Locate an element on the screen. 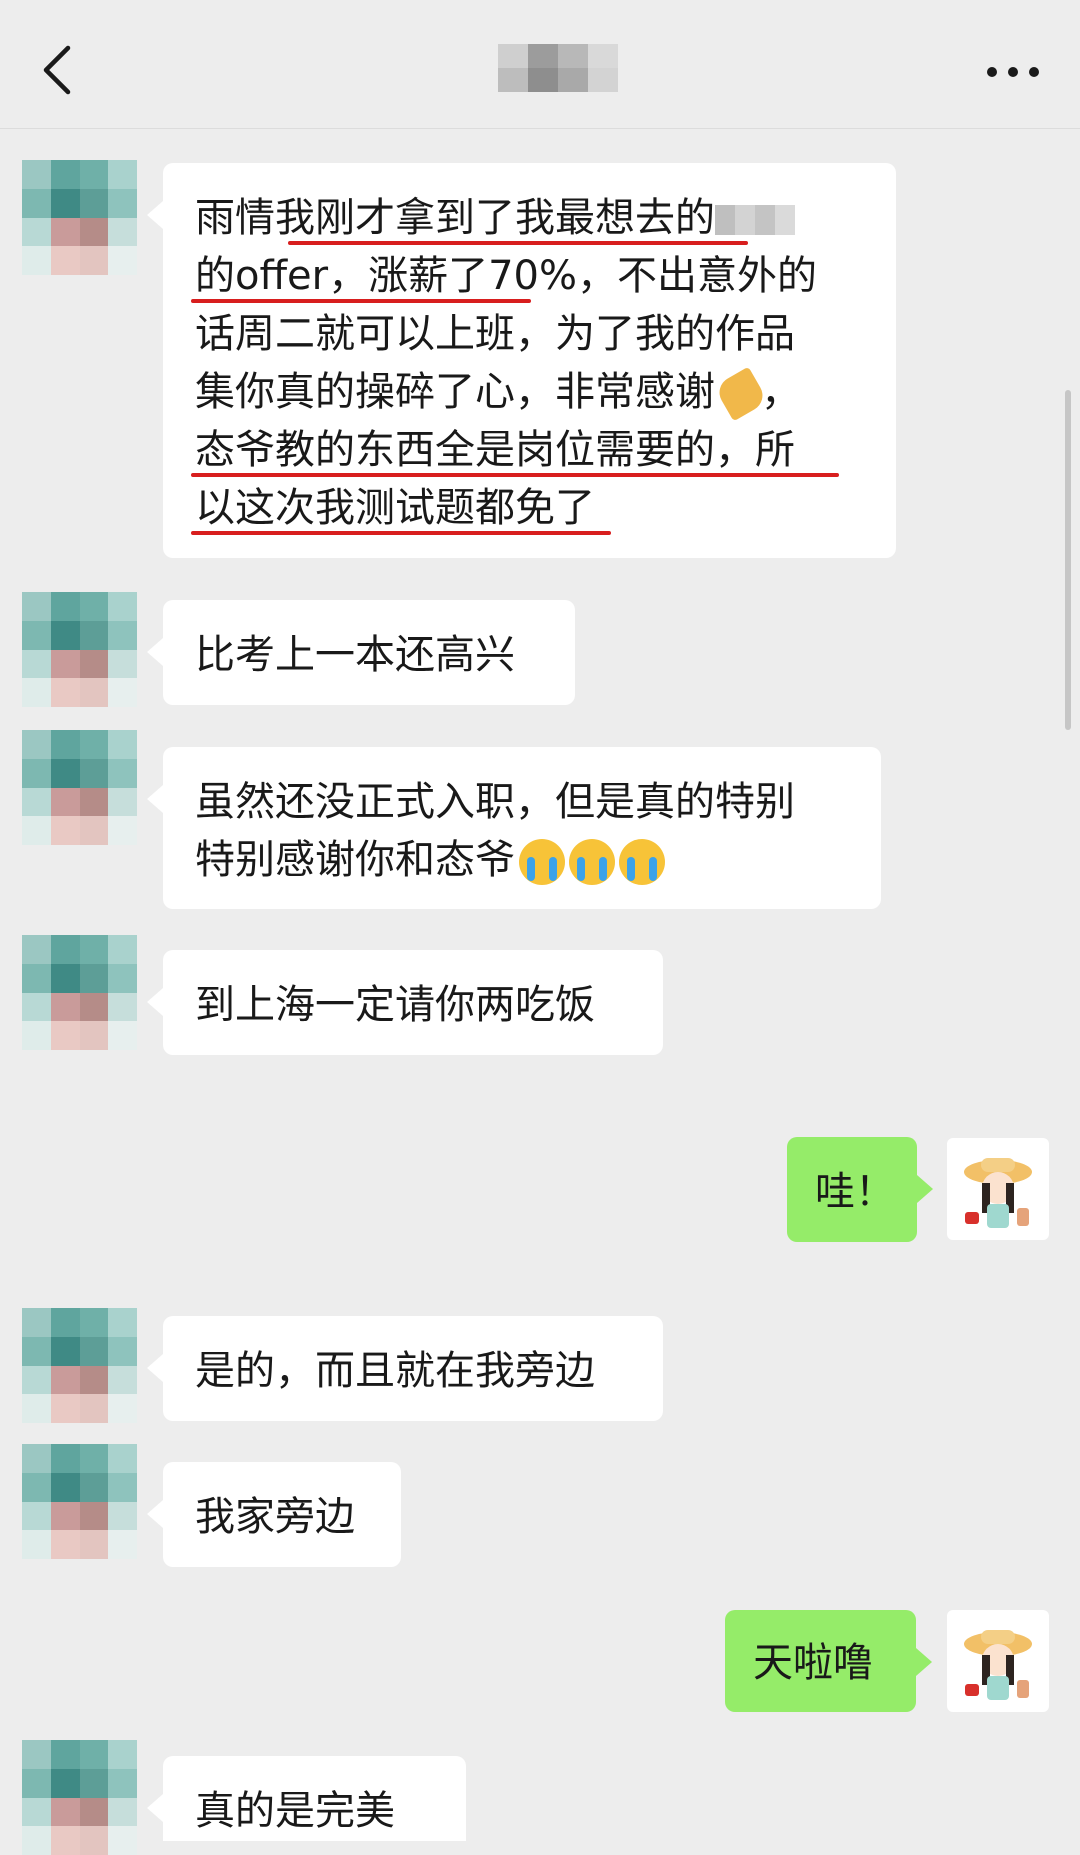 This screenshot has width=1080, height=1855. scrollbar is located at coordinates (1068, 560).